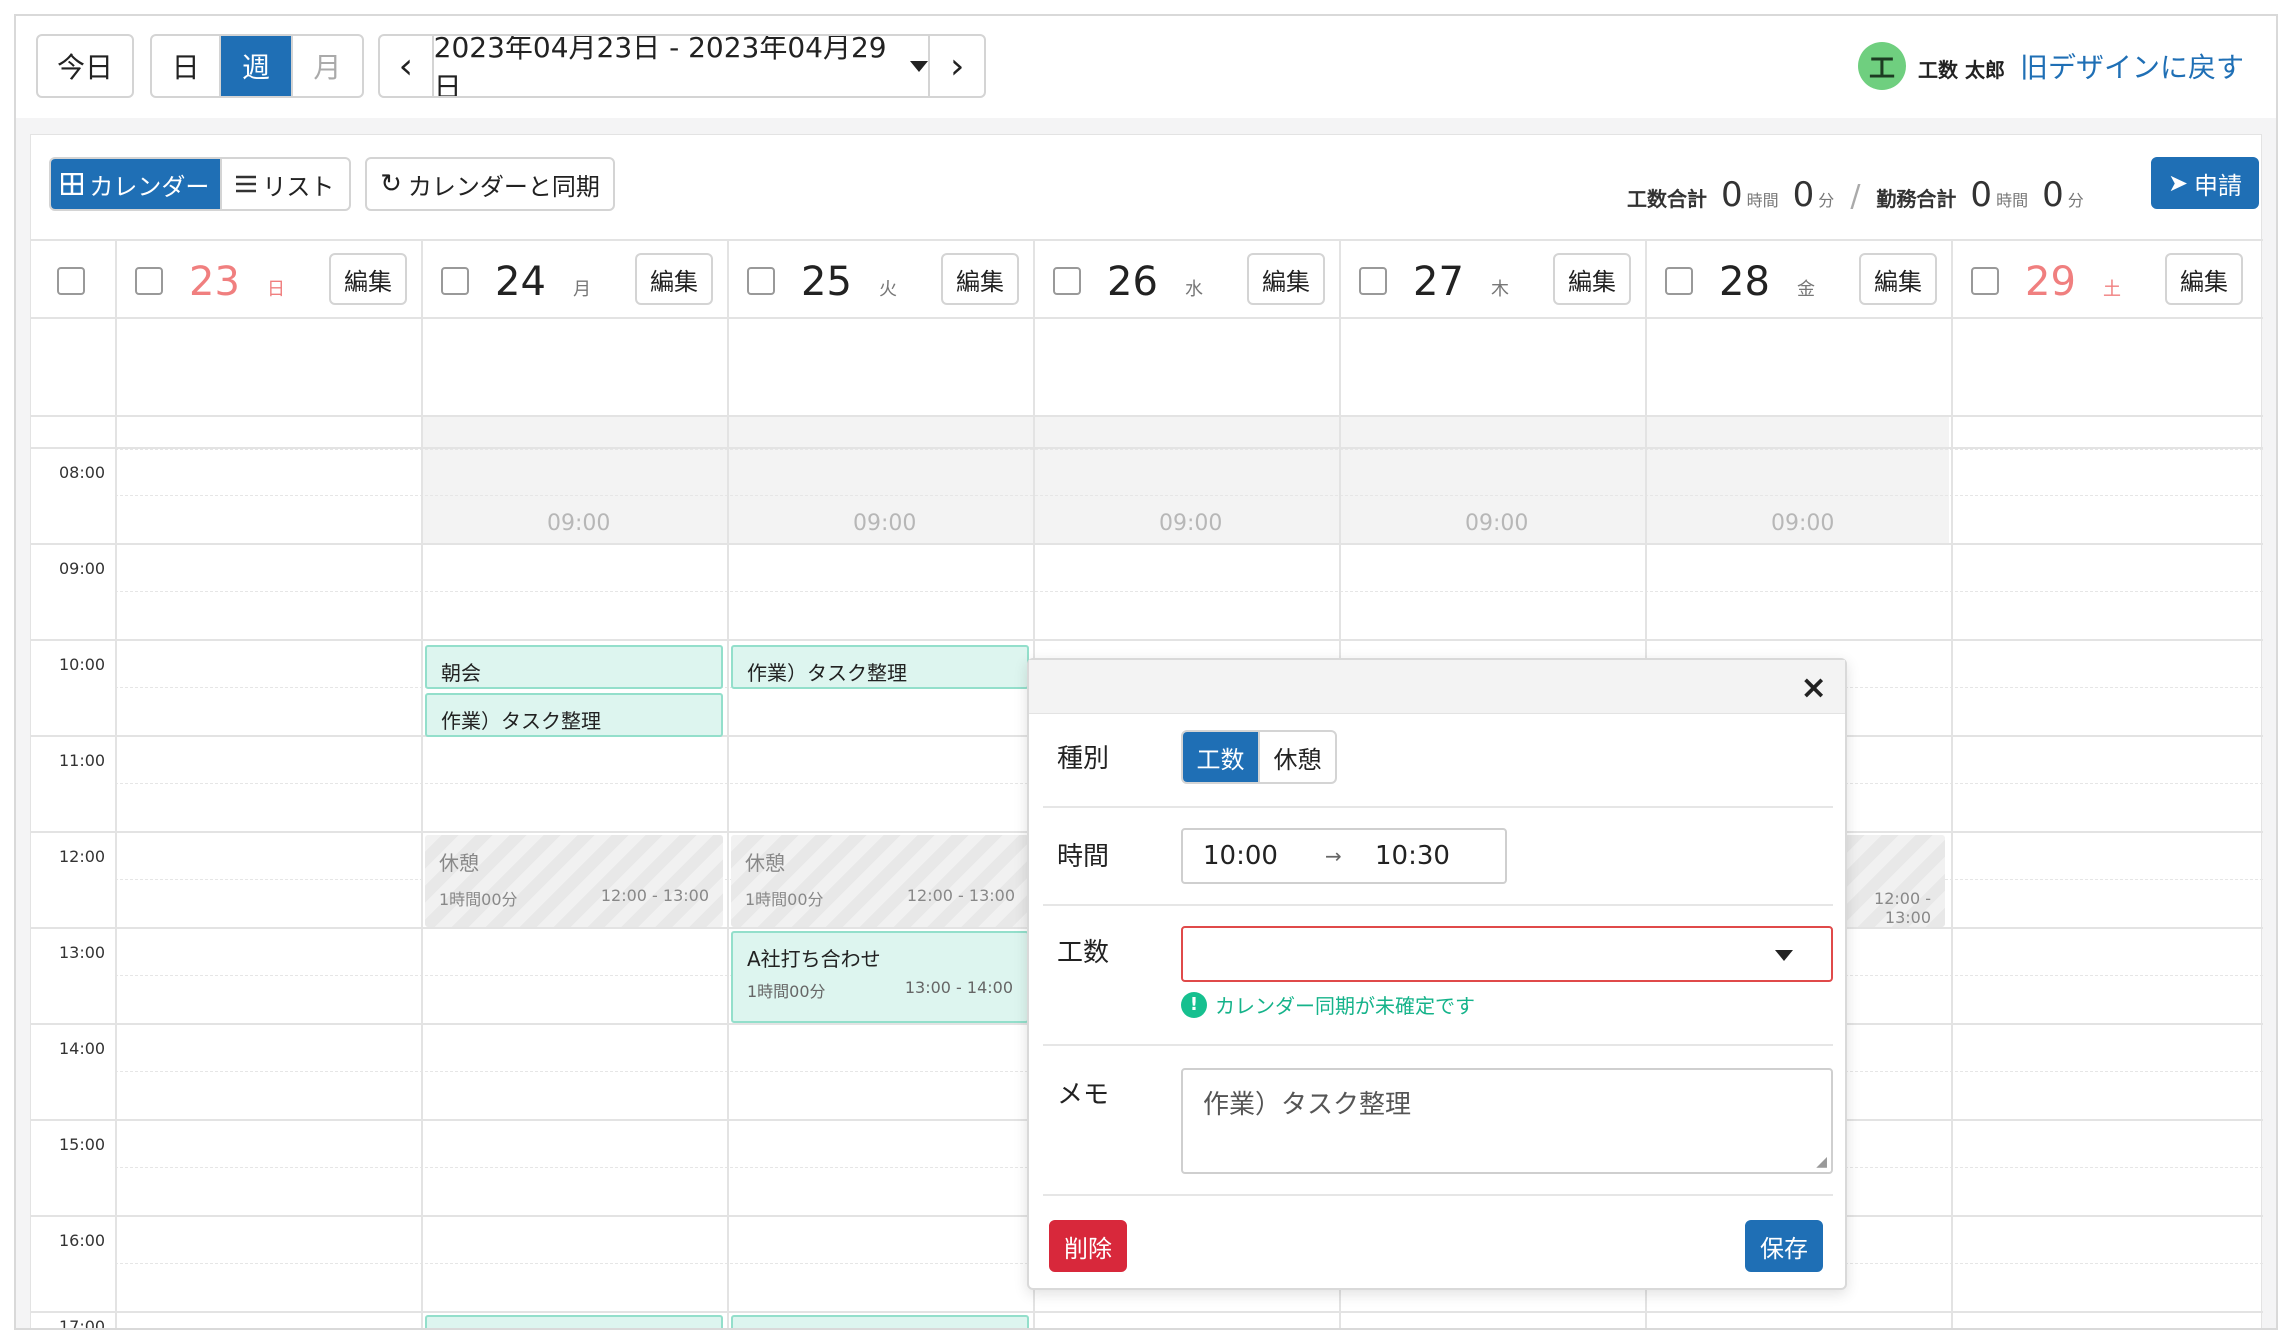 This screenshot has height=1338, width=2292. I want to click on apply-button: ➤ 申請, so click(2205, 183).